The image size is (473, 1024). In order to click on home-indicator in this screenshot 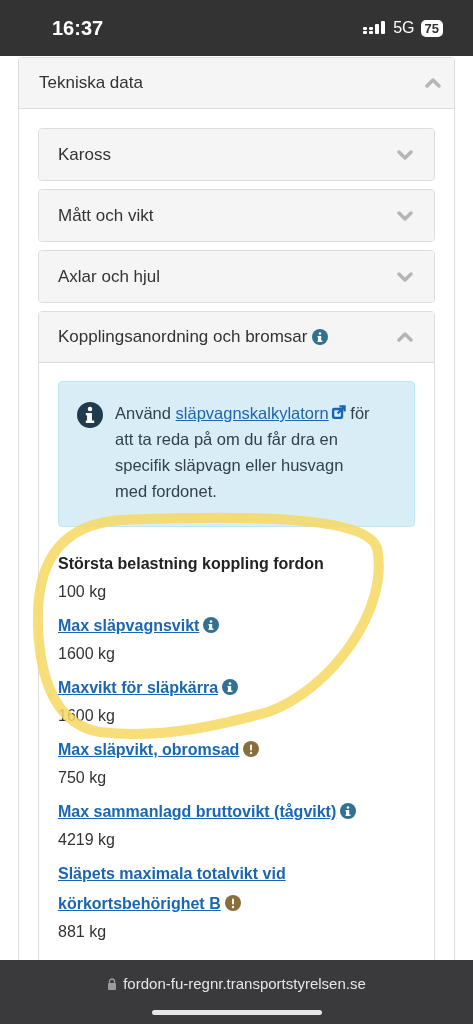, I will do `click(236, 1012)`.